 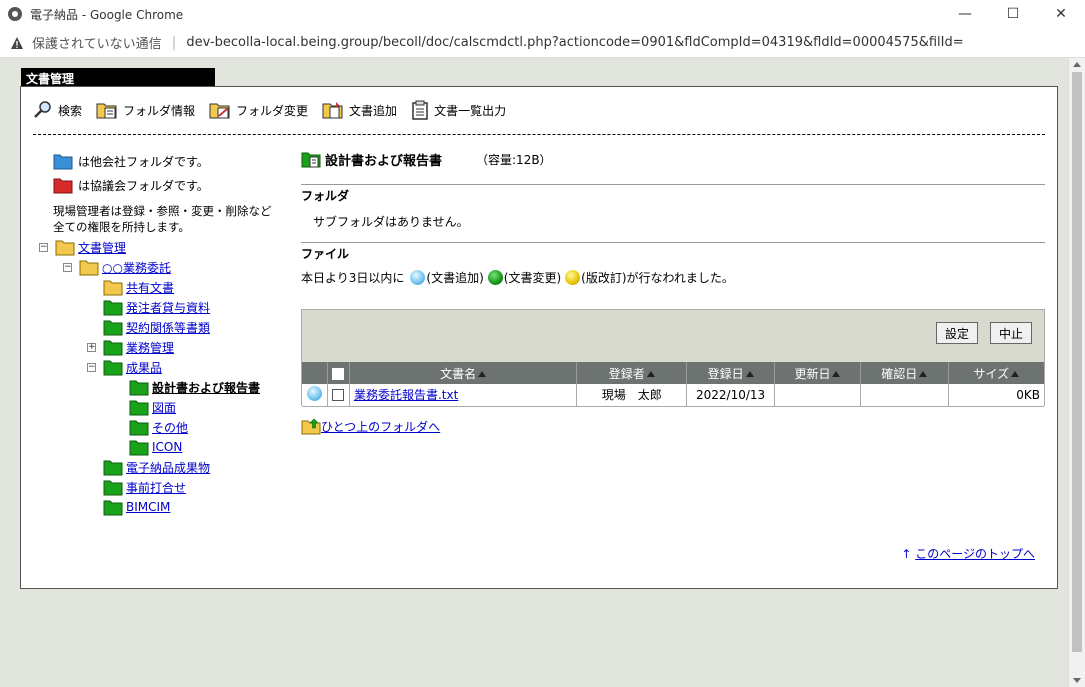 What do you see at coordinates (143, 185) in the screenshot?
I see `legend-council-text: は協議会フォルダです。` at bounding box center [143, 185].